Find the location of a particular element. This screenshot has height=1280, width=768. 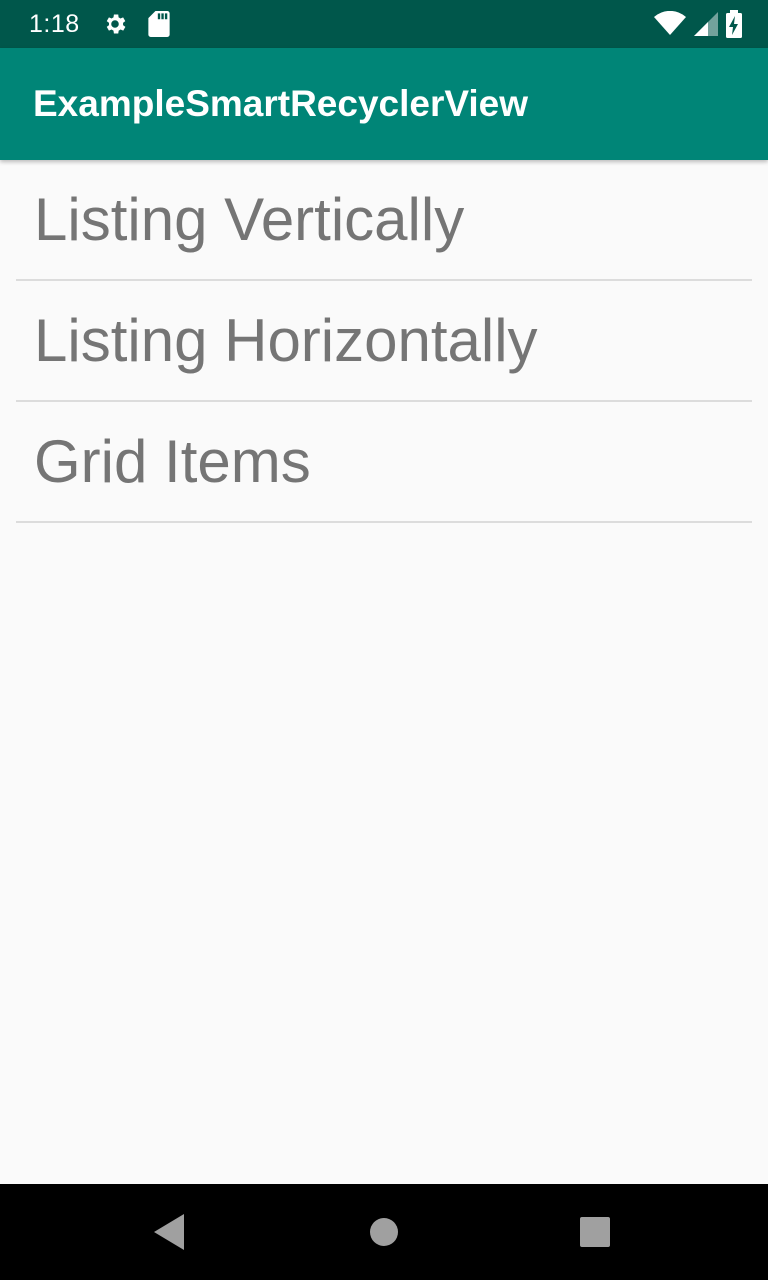

list-item-label: Grid Items is located at coordinates (172, 461).